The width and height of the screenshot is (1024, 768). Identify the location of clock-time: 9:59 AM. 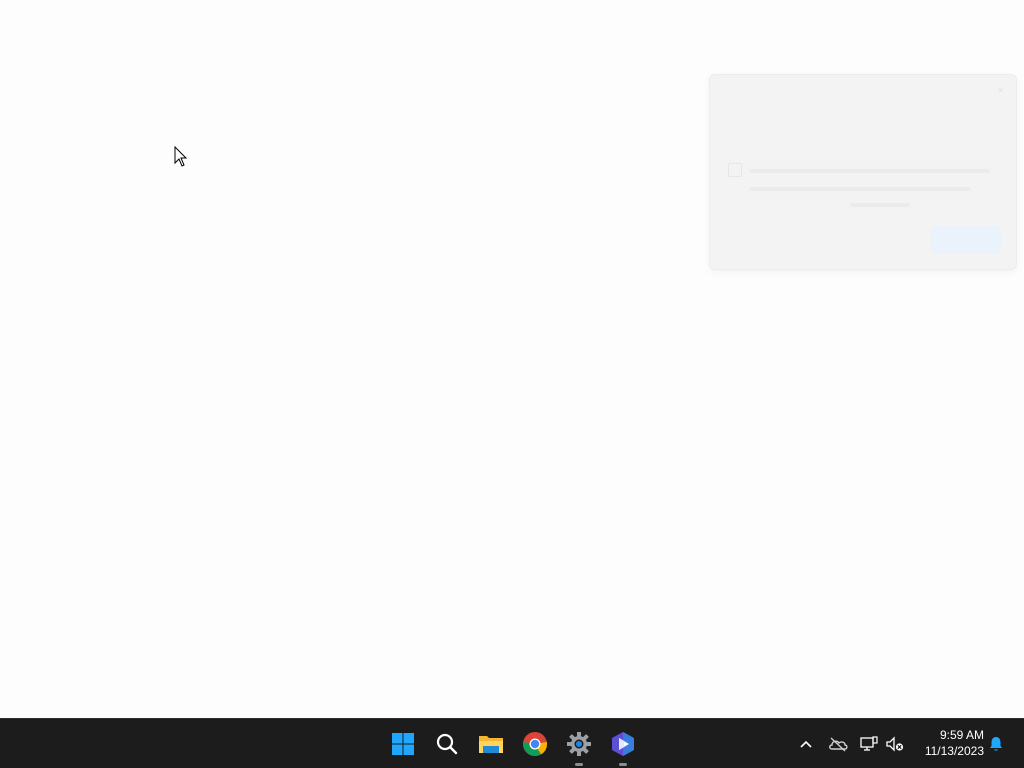
(961, 735).